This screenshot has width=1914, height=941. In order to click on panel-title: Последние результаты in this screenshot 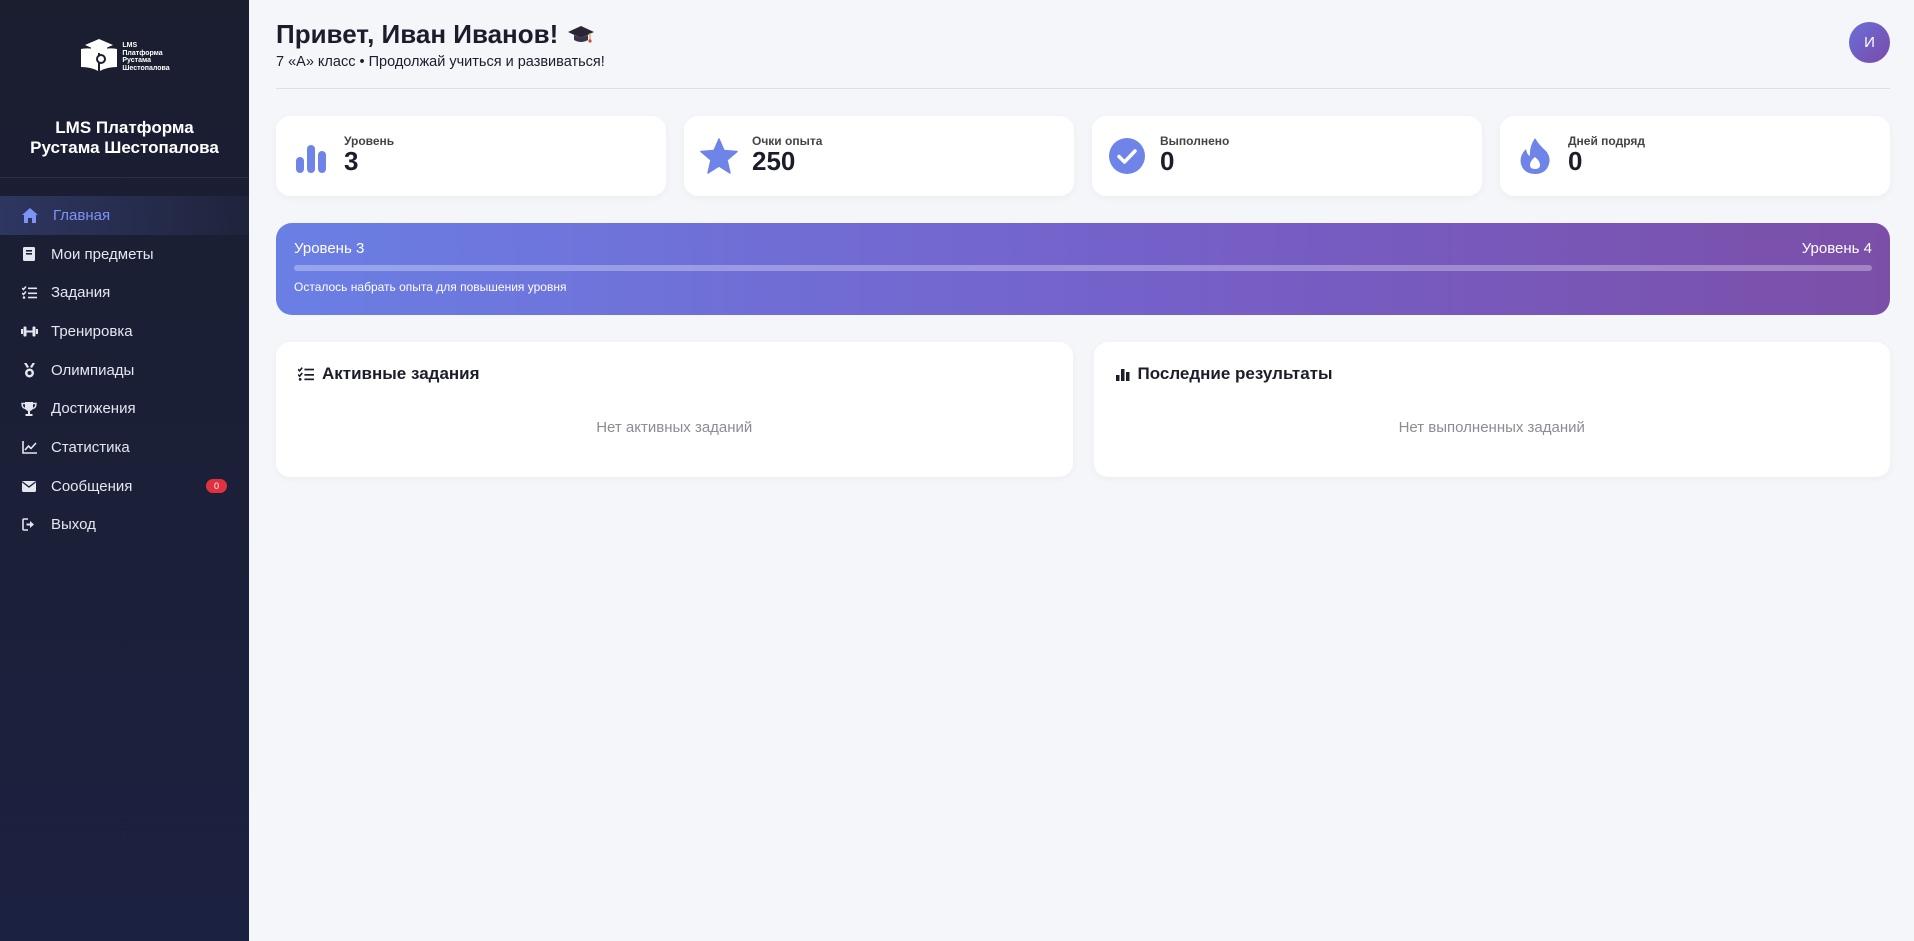, I will do `click(1235, 373)`.